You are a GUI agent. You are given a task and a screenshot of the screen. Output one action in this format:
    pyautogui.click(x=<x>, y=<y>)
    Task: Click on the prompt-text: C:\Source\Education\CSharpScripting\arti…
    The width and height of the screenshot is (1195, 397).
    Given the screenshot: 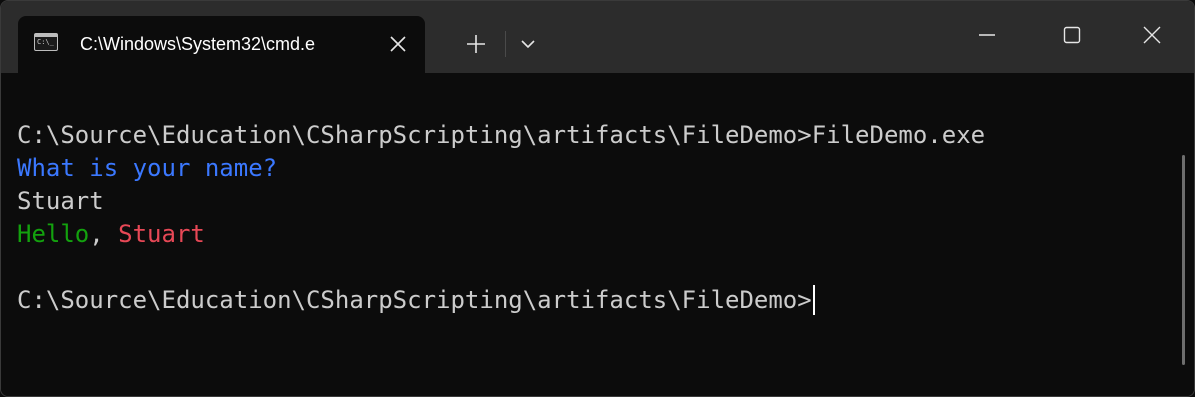 What is the action you would take?
    pyautogui.click(x=414, y=300)
    